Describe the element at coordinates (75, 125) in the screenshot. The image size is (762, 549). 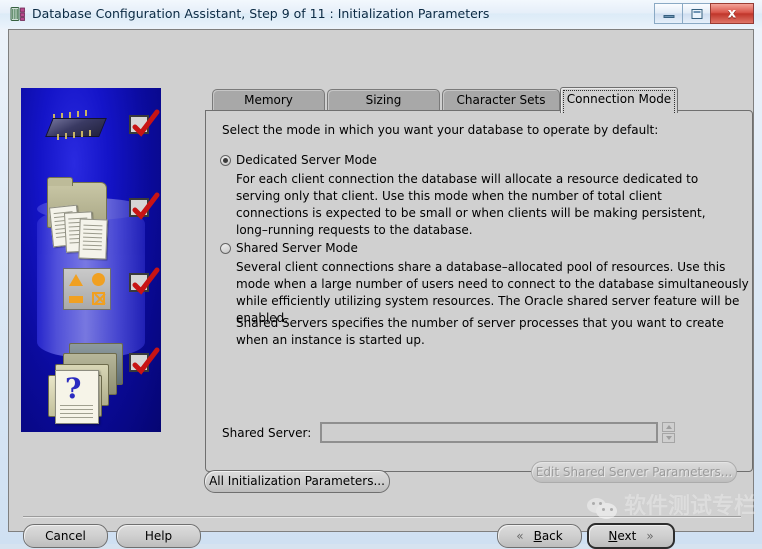
I see `chip-graphic` at that location.